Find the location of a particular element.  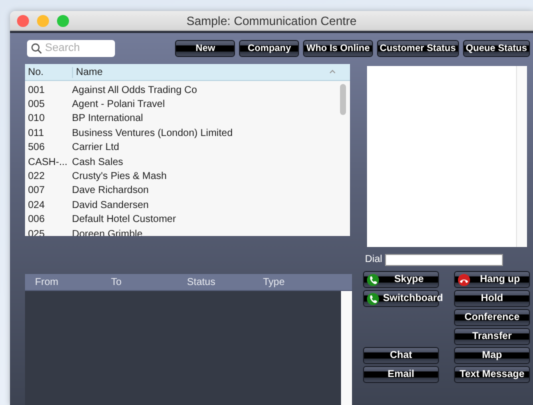

action-button: Chat is located at coordinates (401, 355).